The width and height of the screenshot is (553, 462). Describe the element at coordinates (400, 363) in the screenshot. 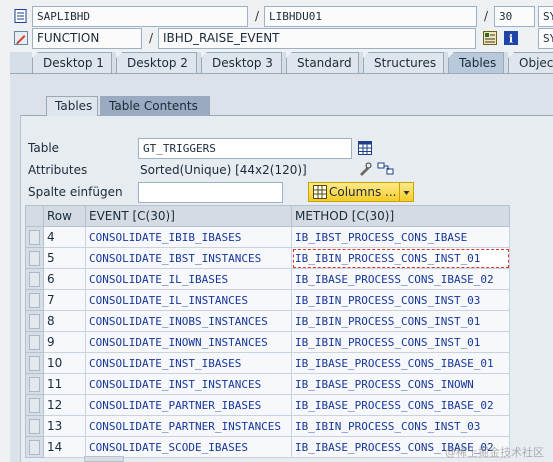

I see `method-cell: IB_IBASE_PROCESS_CONS_IBASE_01` at that location.